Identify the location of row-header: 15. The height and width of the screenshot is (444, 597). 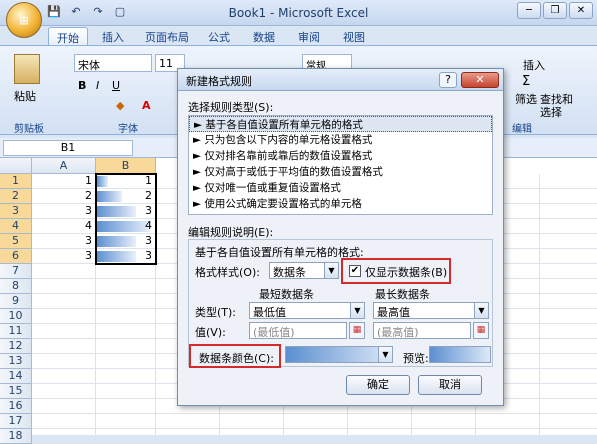
(16, 391).